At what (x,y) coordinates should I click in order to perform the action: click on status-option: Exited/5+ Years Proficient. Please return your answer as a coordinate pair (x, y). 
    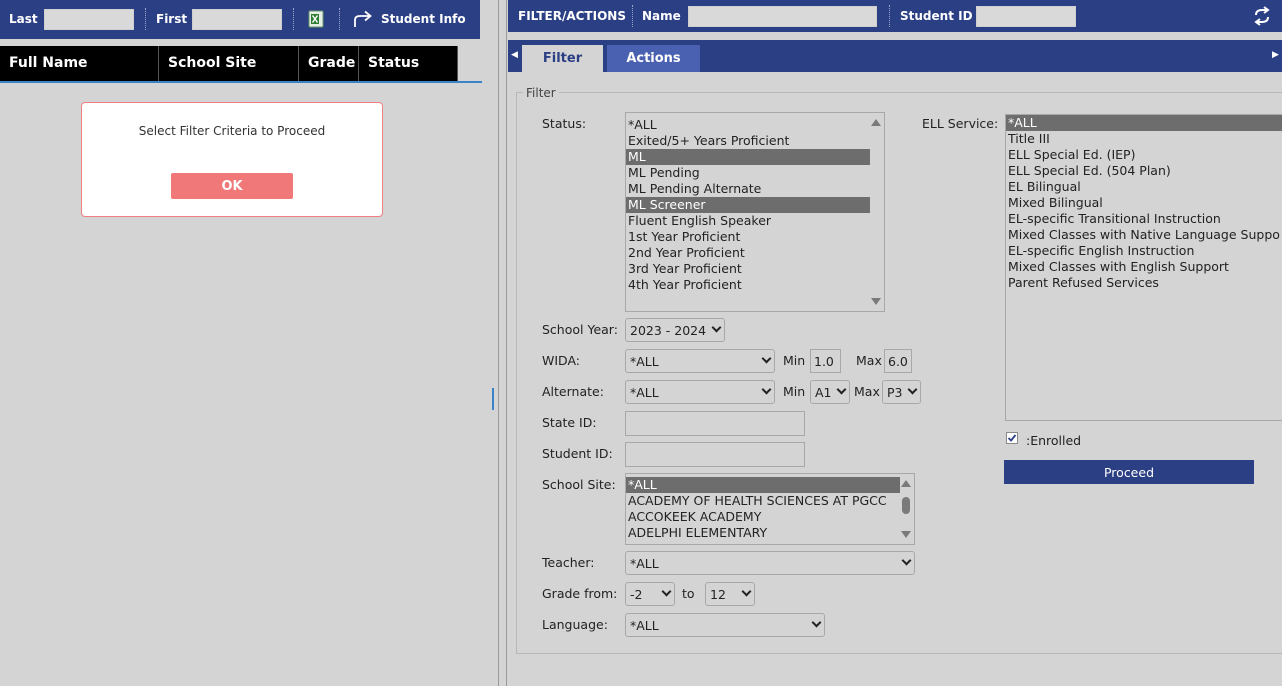
    Looking at the image, I should click on (755, 141).